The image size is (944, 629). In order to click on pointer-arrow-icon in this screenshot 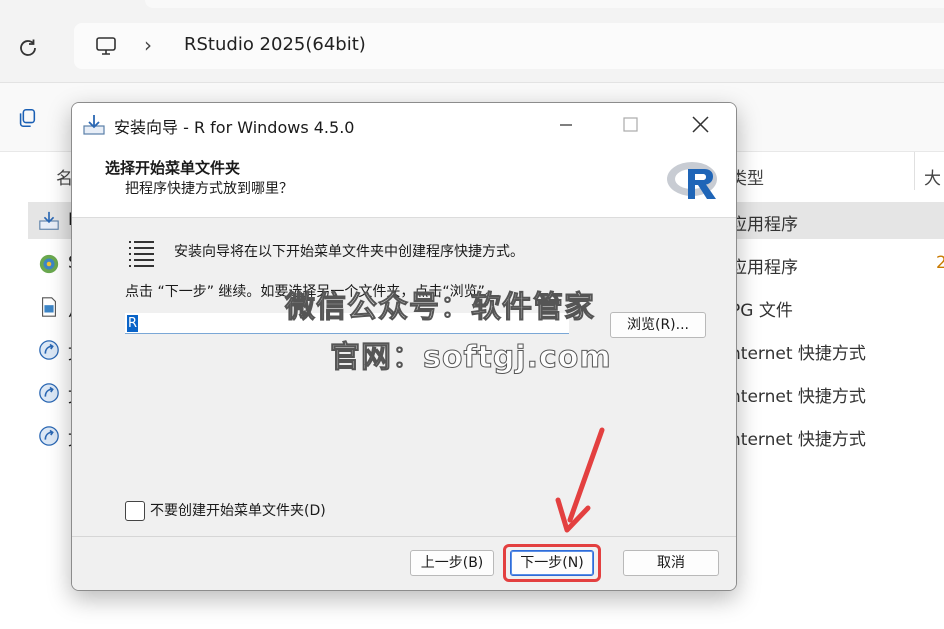, I will do `click(580, 480)`.